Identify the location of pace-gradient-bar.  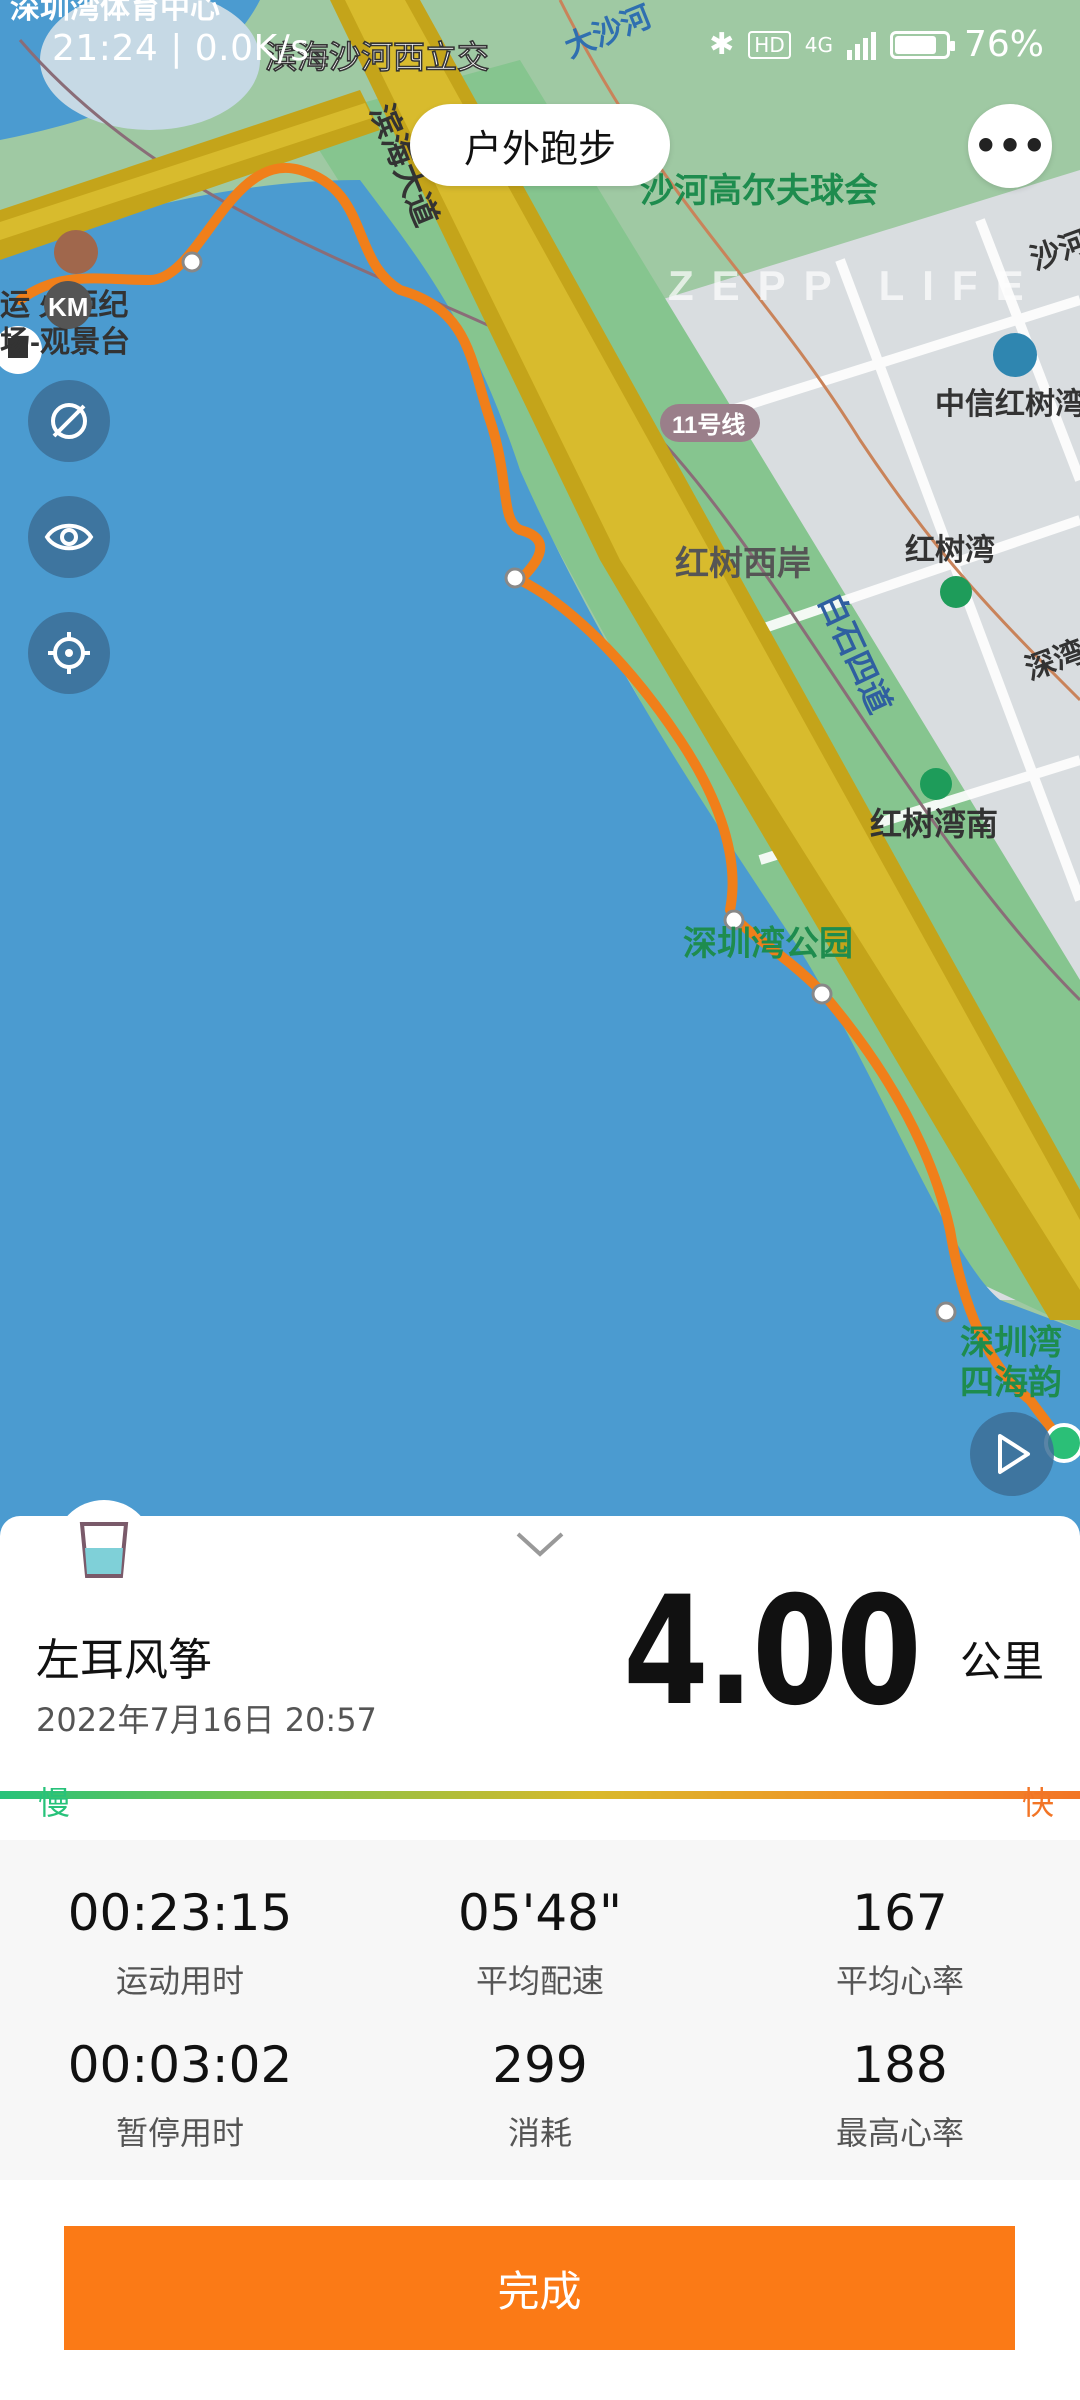
(540, 1795).